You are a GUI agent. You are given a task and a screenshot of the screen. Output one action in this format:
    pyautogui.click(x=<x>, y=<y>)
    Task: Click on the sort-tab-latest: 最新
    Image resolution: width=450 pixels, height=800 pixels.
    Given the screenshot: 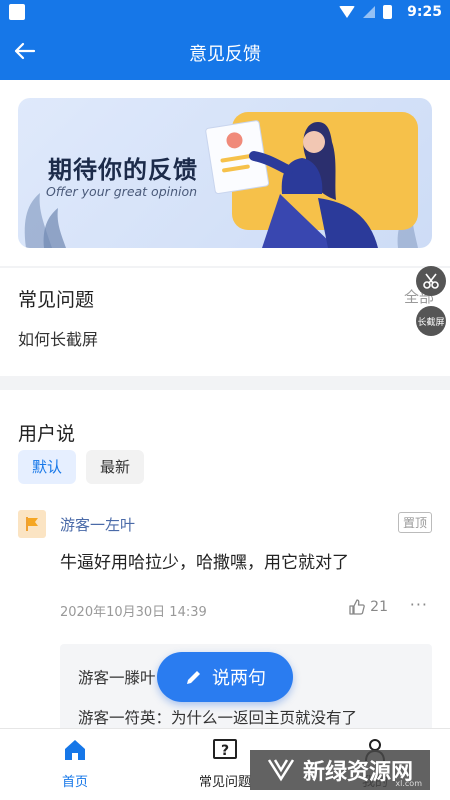 What is the action you would take?
    pyautogui.click(x=115, y=467)
    